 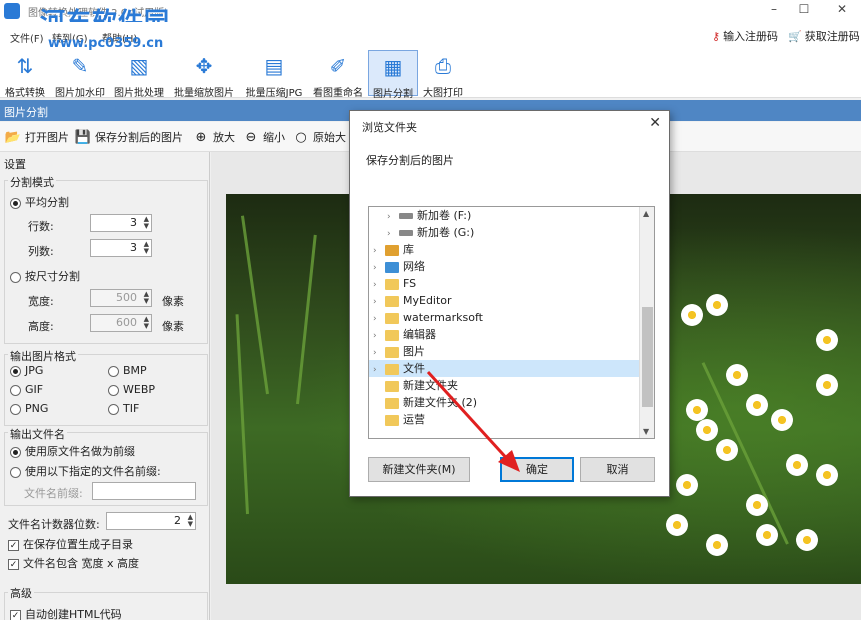 What do you see at coordinates (80, 93) in the screenshot?
I see `tool-label: 图片加水印` at bounding box center [80, 93].